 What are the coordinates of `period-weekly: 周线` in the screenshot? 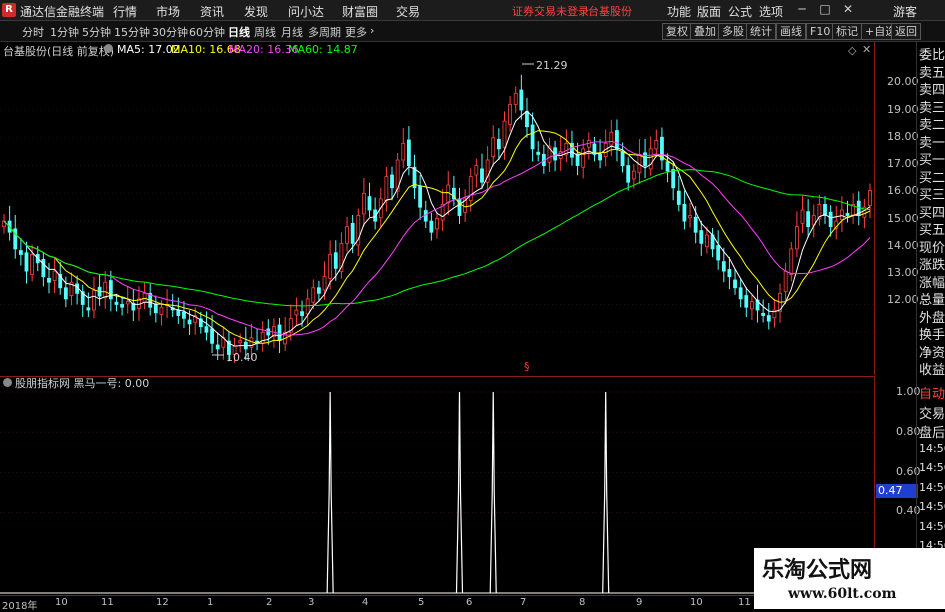 It's located at (265, 32).